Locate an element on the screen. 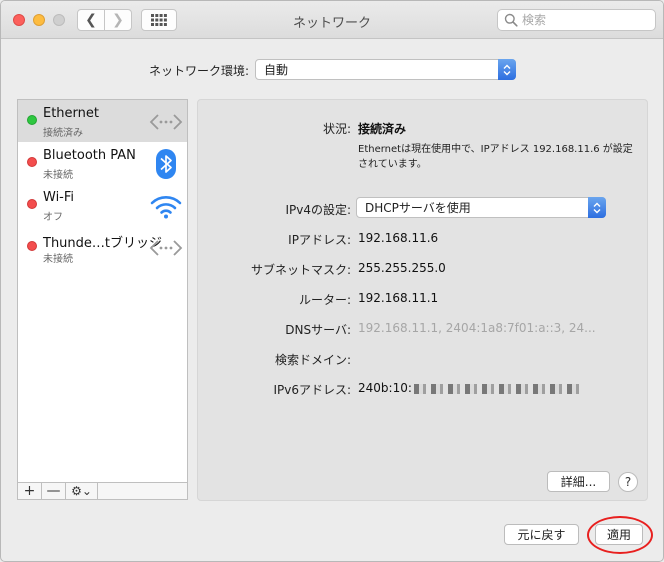  dns-server-label: DNSサーバ: is located at coordinates (318, 330).